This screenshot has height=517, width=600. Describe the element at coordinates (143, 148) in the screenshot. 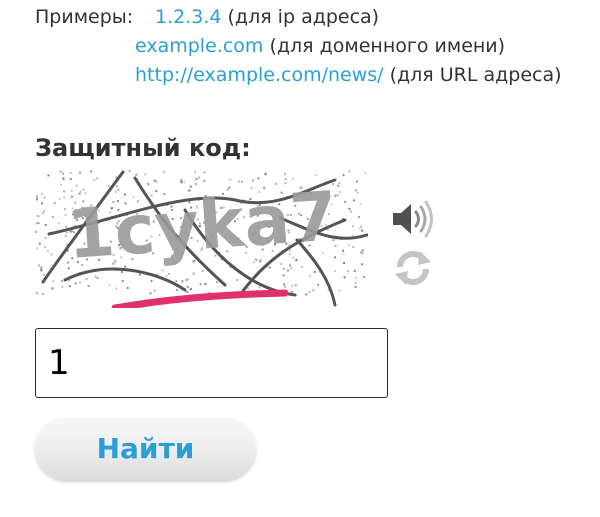

I see `security-code-heading: Защитный код:` at that location.